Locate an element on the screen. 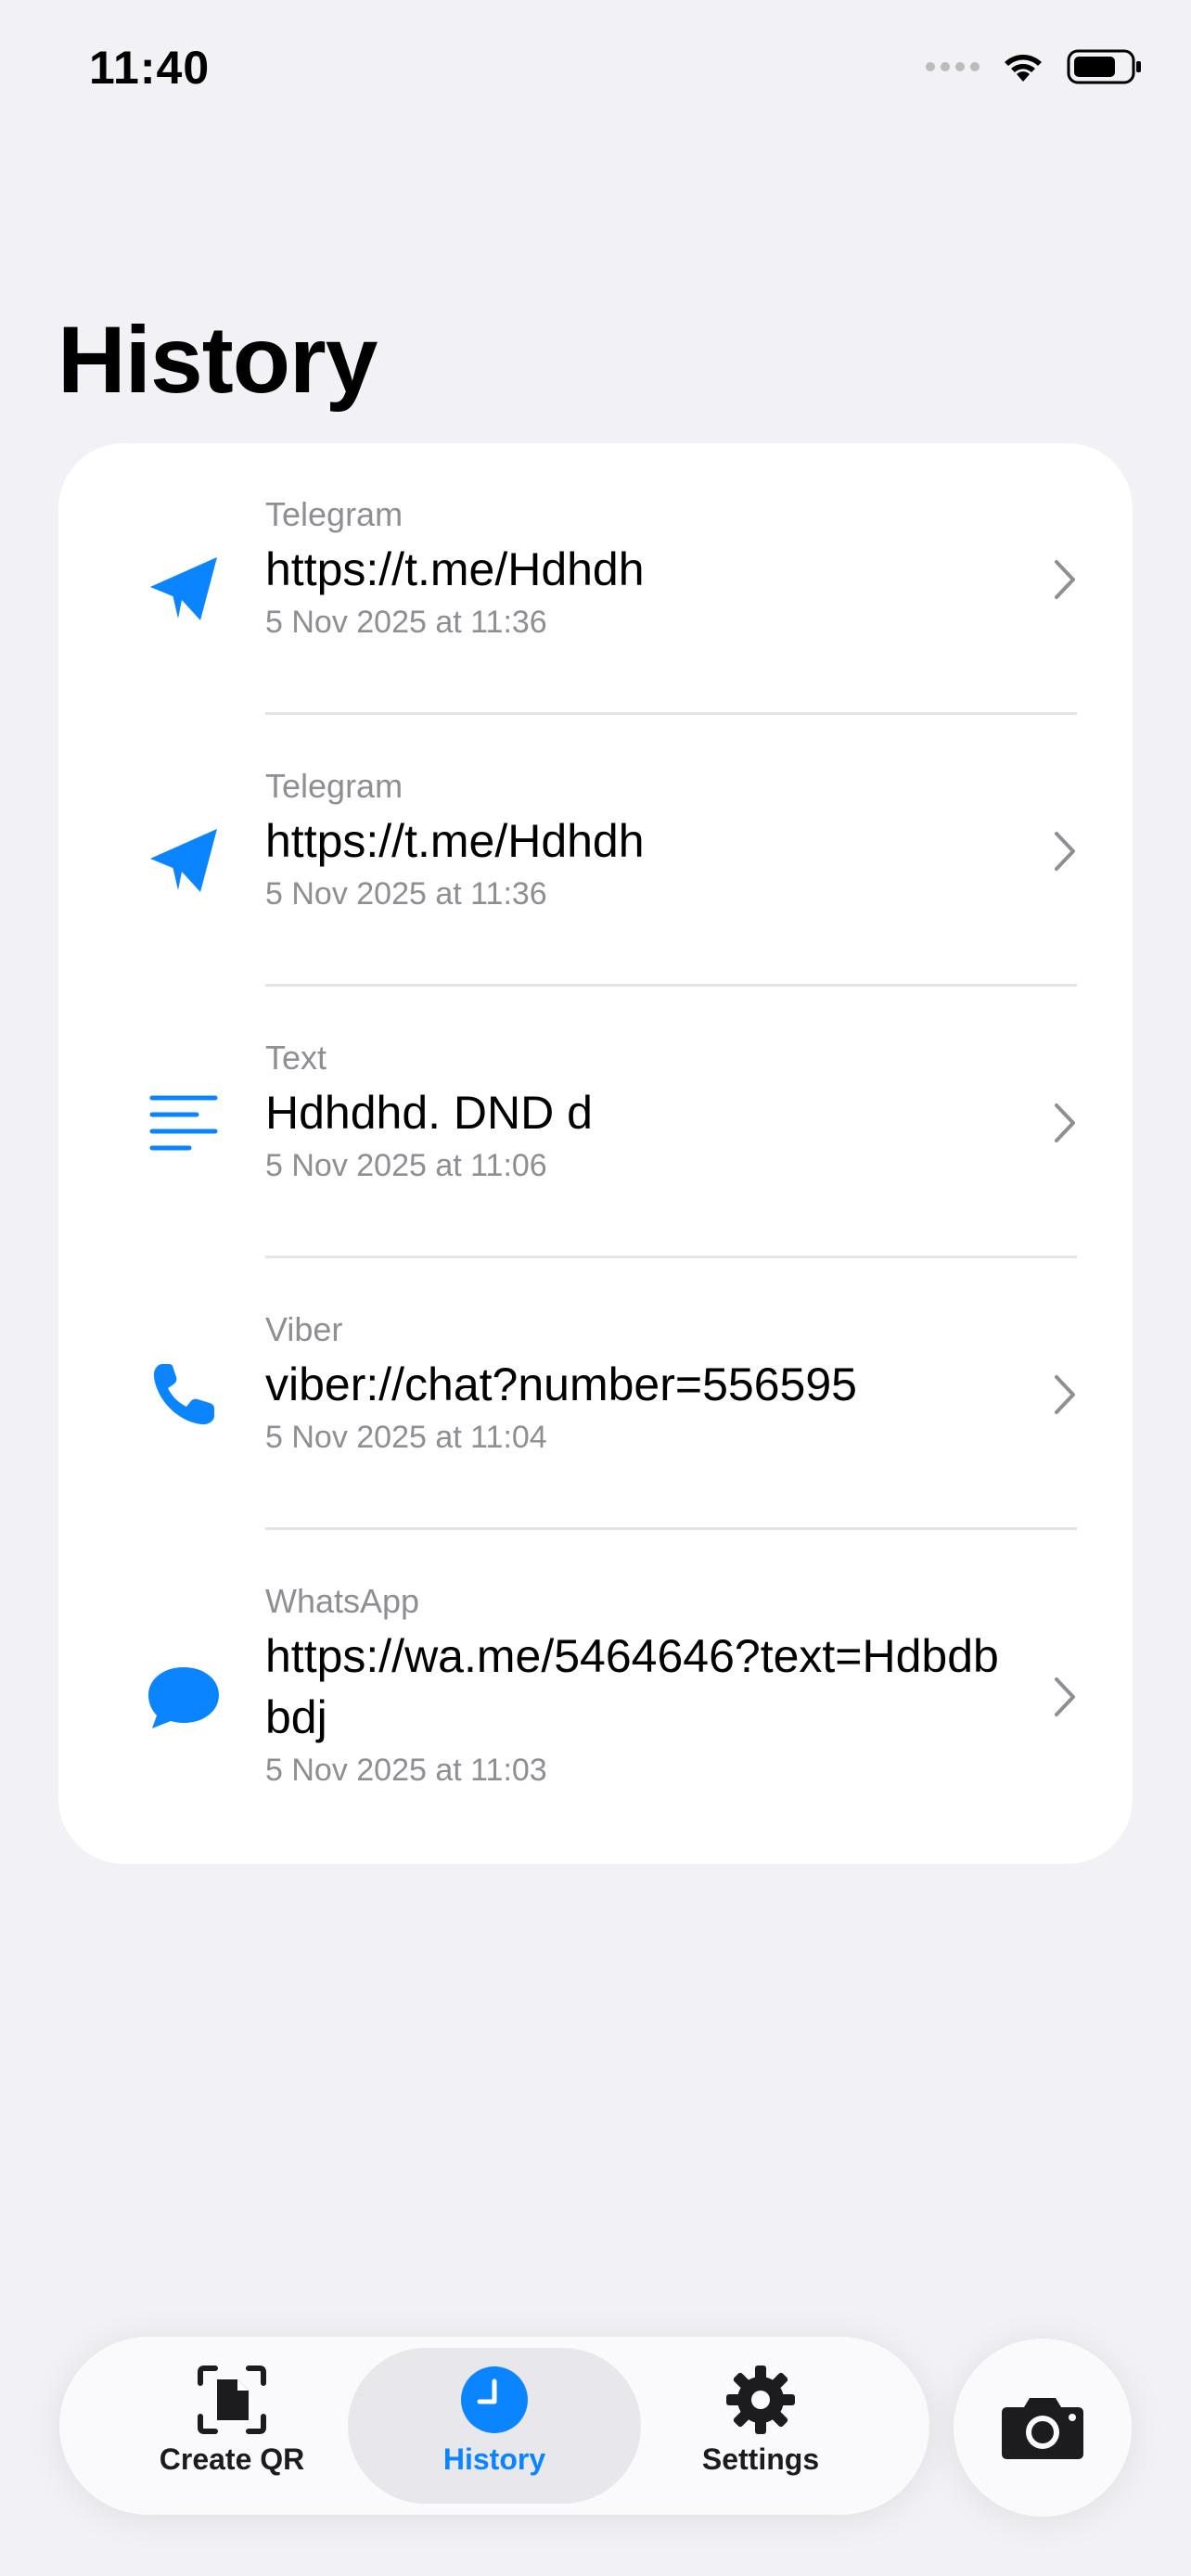  status-icons is located at coordinates (1034, 66).